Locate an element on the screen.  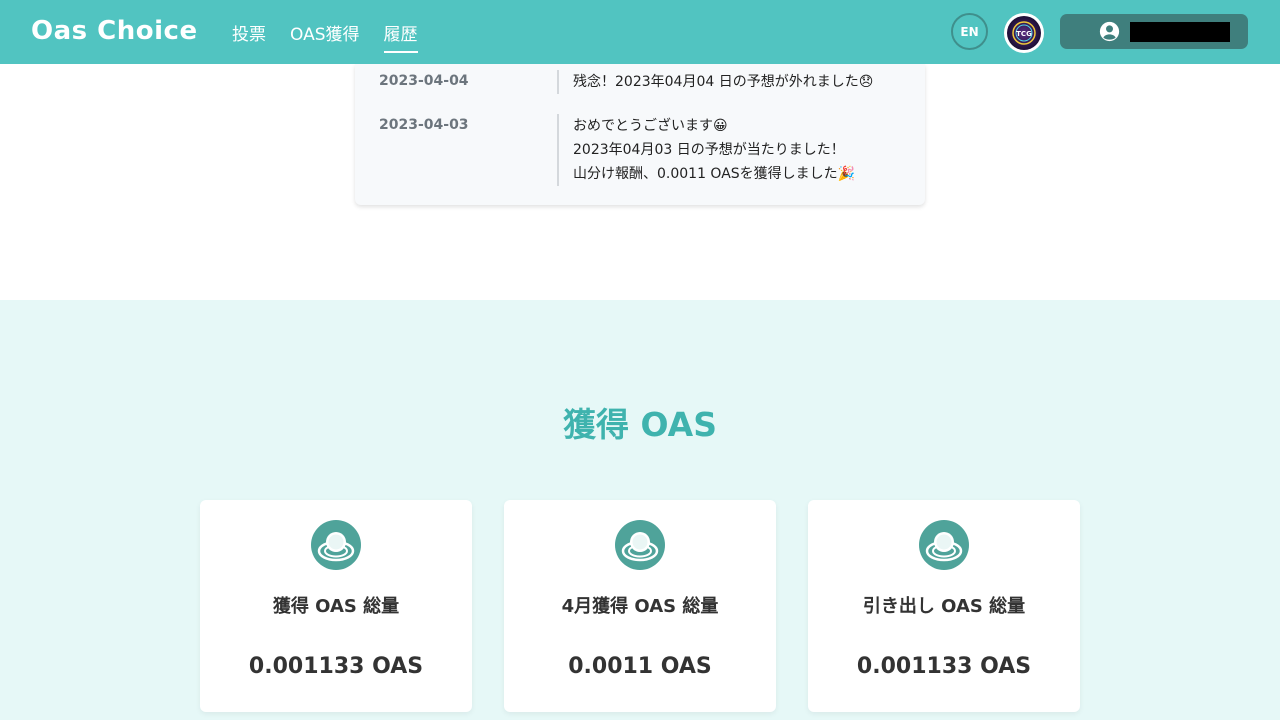
stat-card-monthly: 4月獲得 OAS 総量 0.0011 OAS is located at coordinates (640, 606).